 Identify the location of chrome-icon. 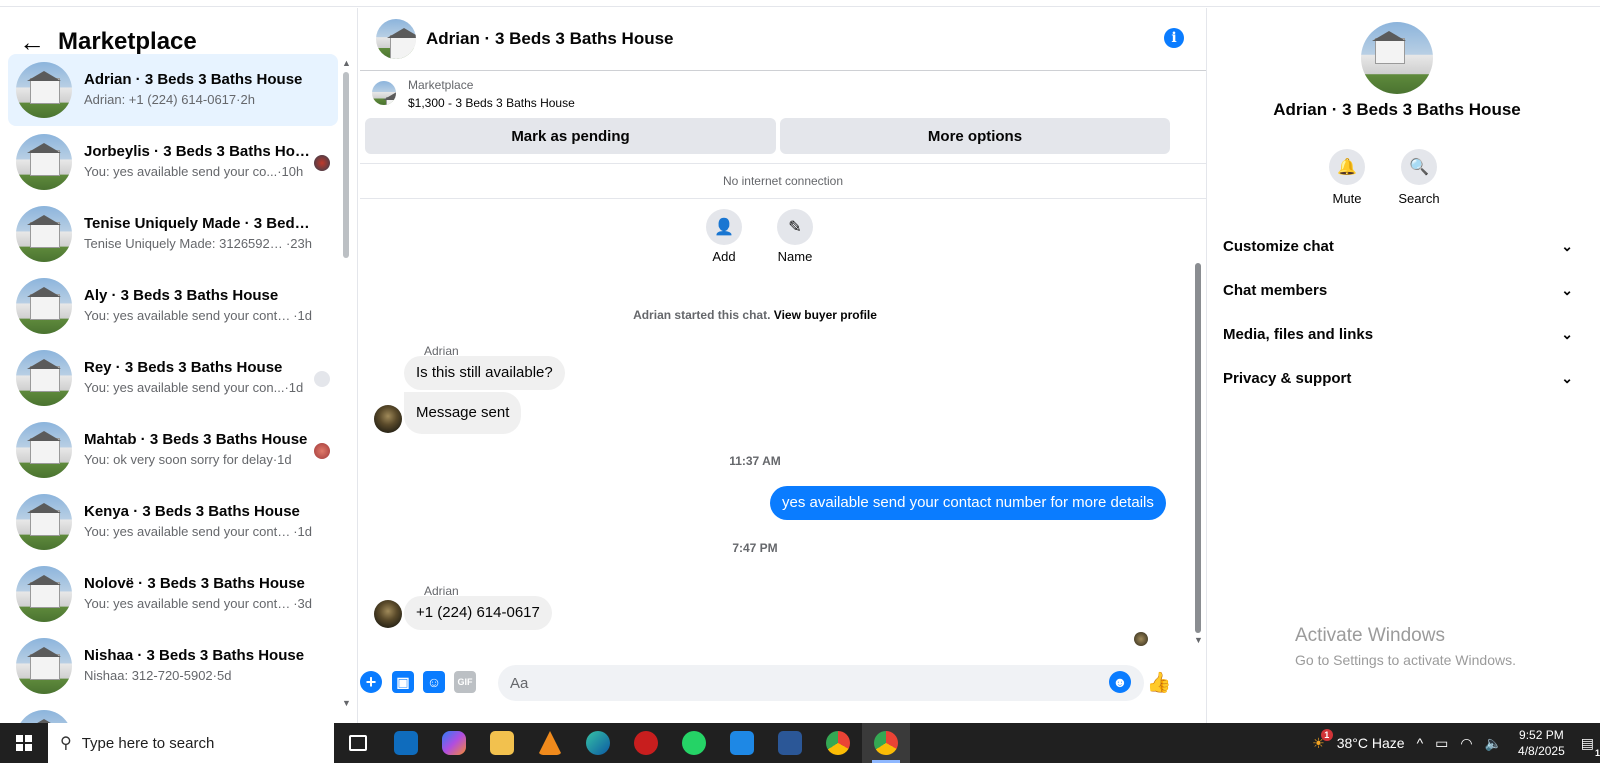
(838, 743).